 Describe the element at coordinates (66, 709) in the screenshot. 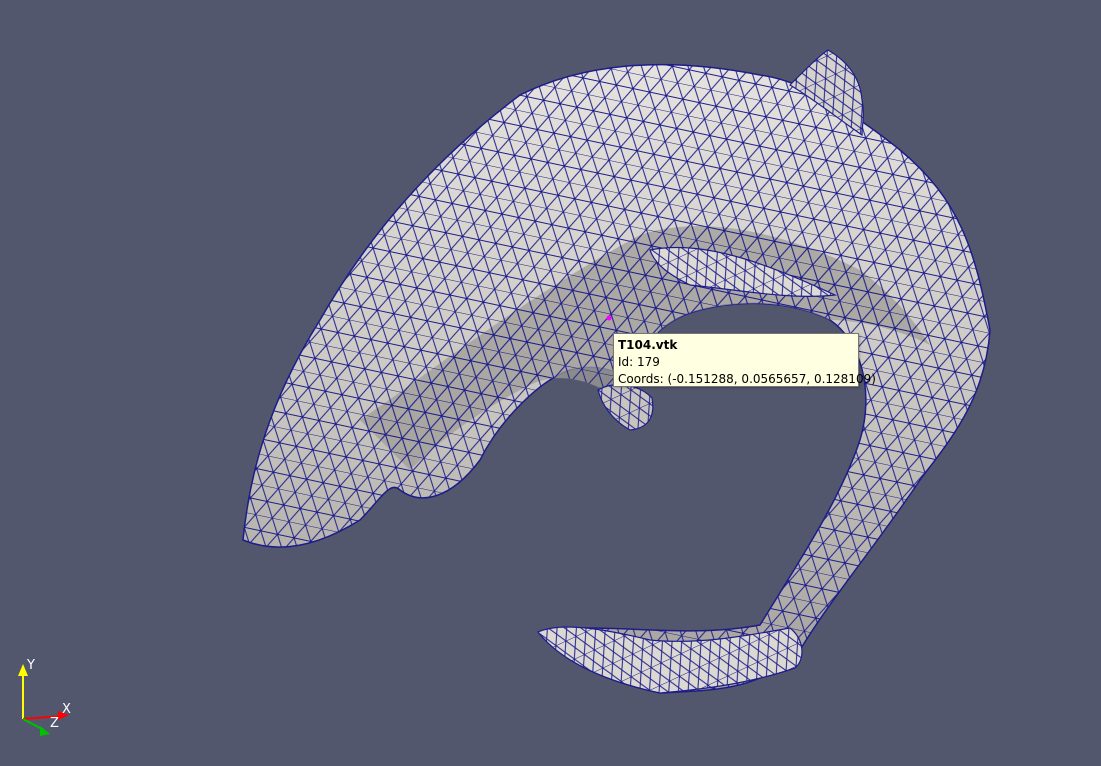

I see `x-axis-label: X` at that location.